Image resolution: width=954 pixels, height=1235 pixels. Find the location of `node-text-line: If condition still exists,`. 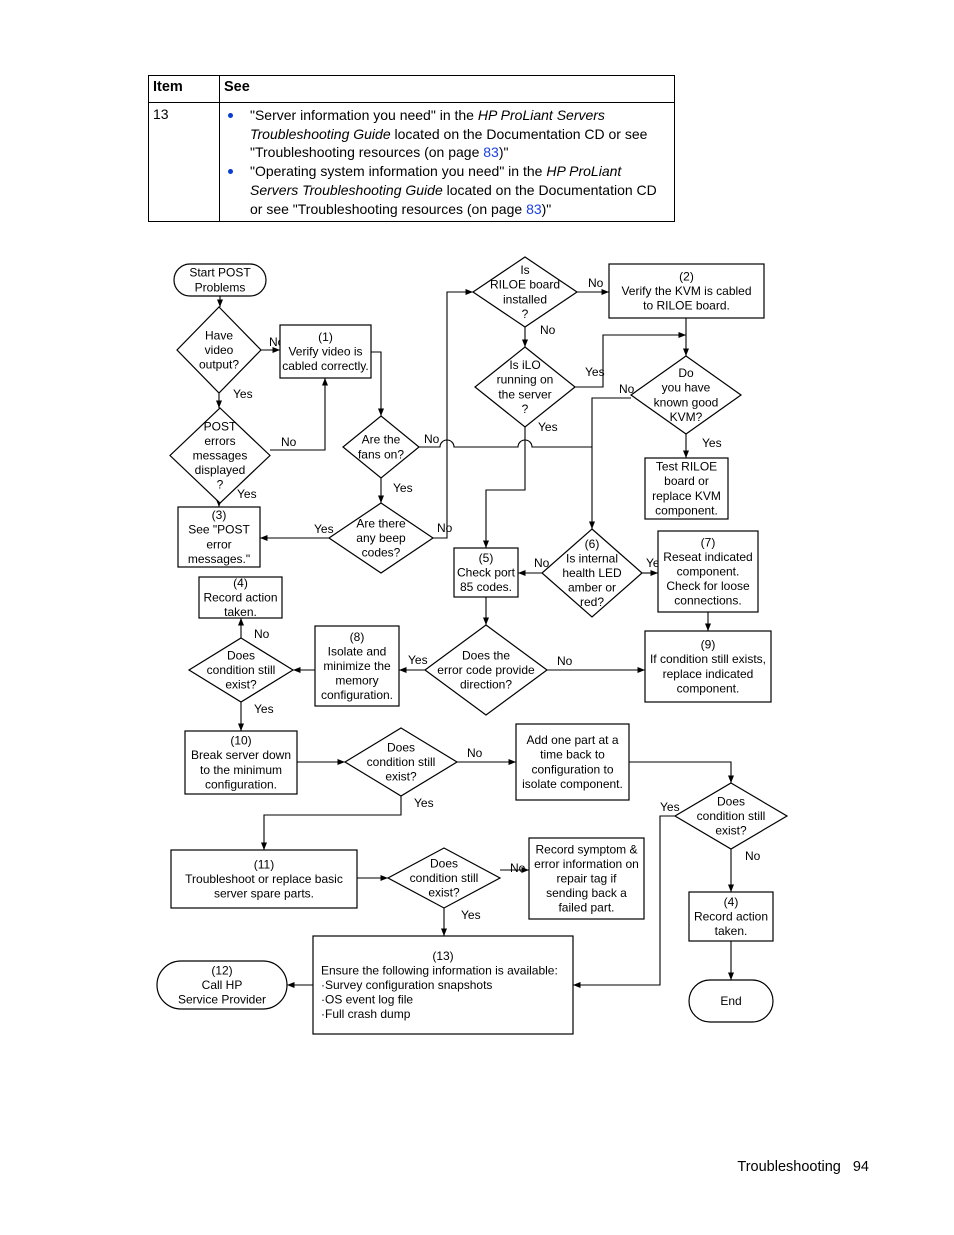

node-text-line: If condition still exists, is located at coordinates (708, 659).